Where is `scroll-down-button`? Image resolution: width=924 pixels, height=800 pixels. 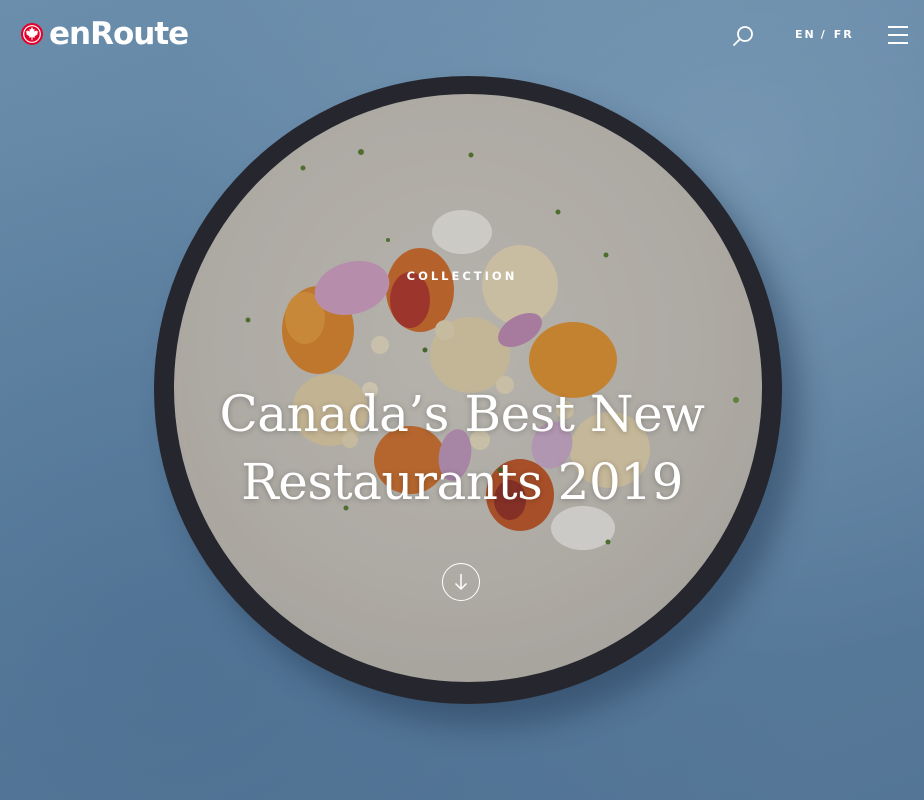 scroll-down-button is located at coordinates (461, 582).